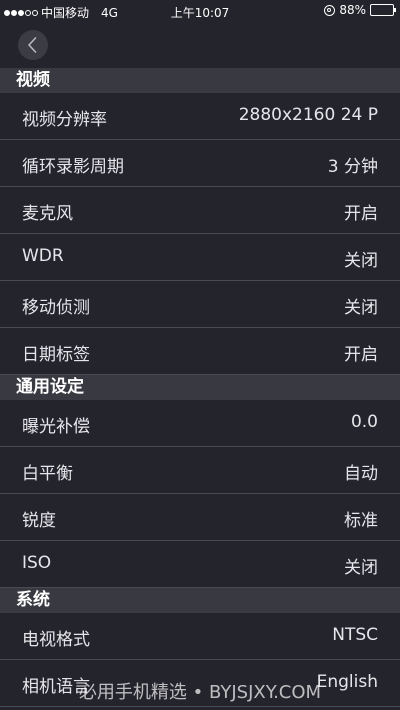 The image size is (400, 710). I want to click on setting-row-sharpness: 锐度 标准, so click(200, 517).